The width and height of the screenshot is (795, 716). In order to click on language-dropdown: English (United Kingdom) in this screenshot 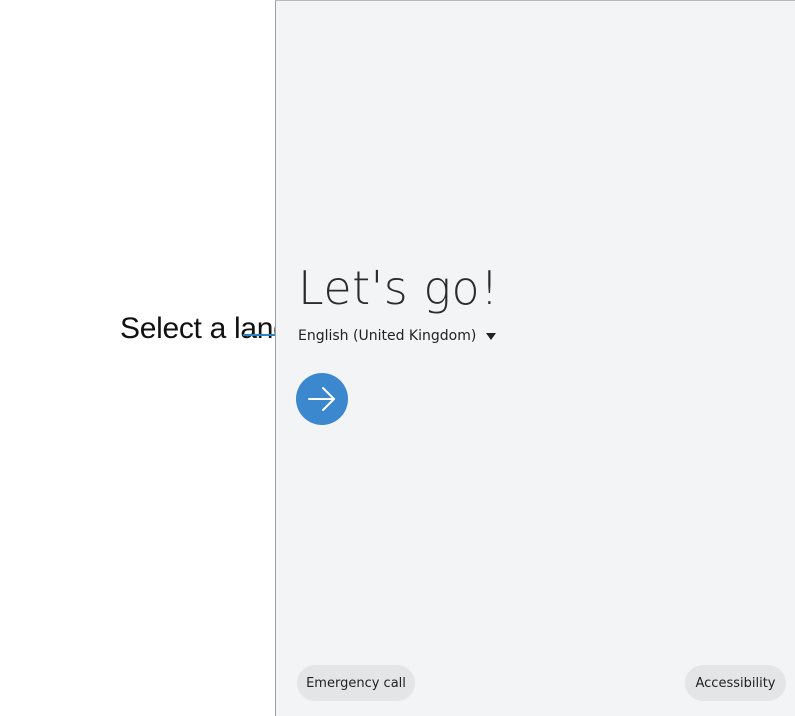, I will do `click(397, 336)`.